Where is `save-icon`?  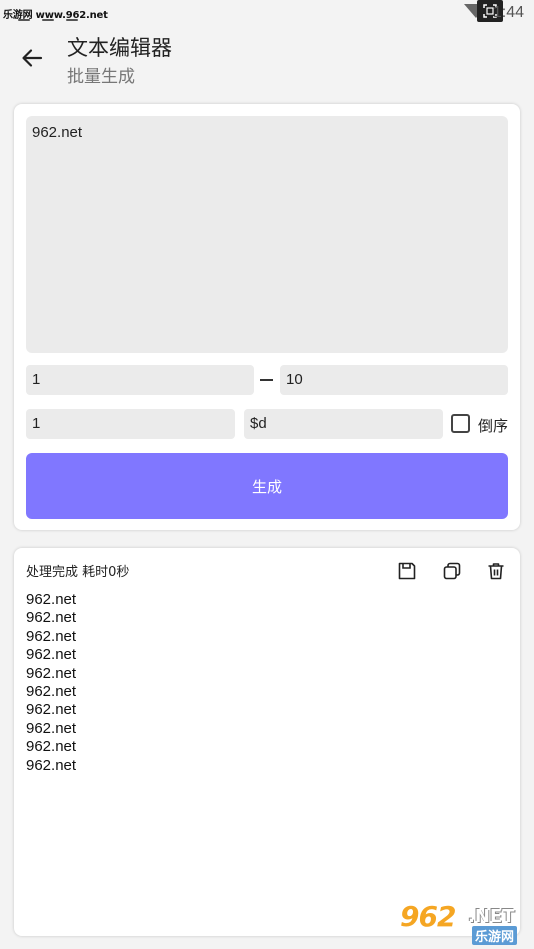 save-icon is located at coordinates (407, 571).